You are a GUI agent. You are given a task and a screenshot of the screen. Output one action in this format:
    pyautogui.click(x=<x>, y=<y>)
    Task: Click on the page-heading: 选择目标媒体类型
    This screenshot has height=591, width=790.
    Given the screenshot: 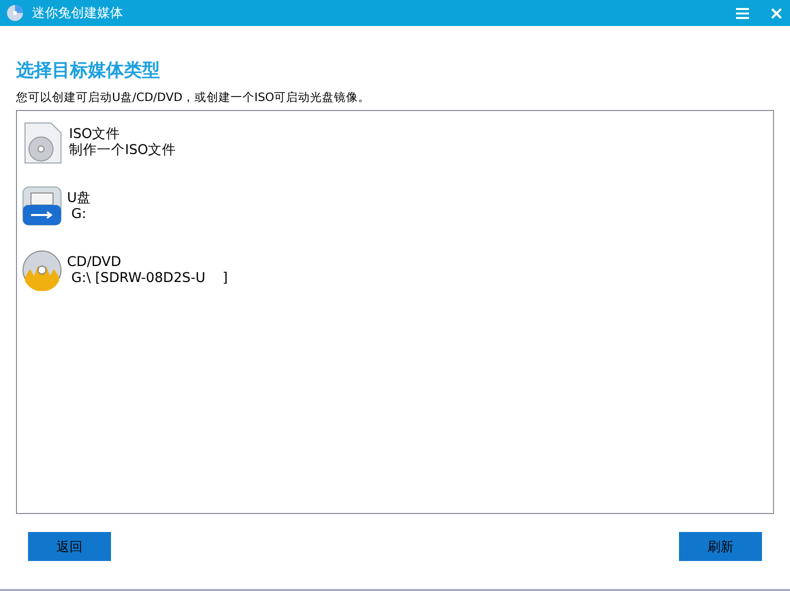 What is the action you would take?
    pyautogui.click(x=88, y=70)
    